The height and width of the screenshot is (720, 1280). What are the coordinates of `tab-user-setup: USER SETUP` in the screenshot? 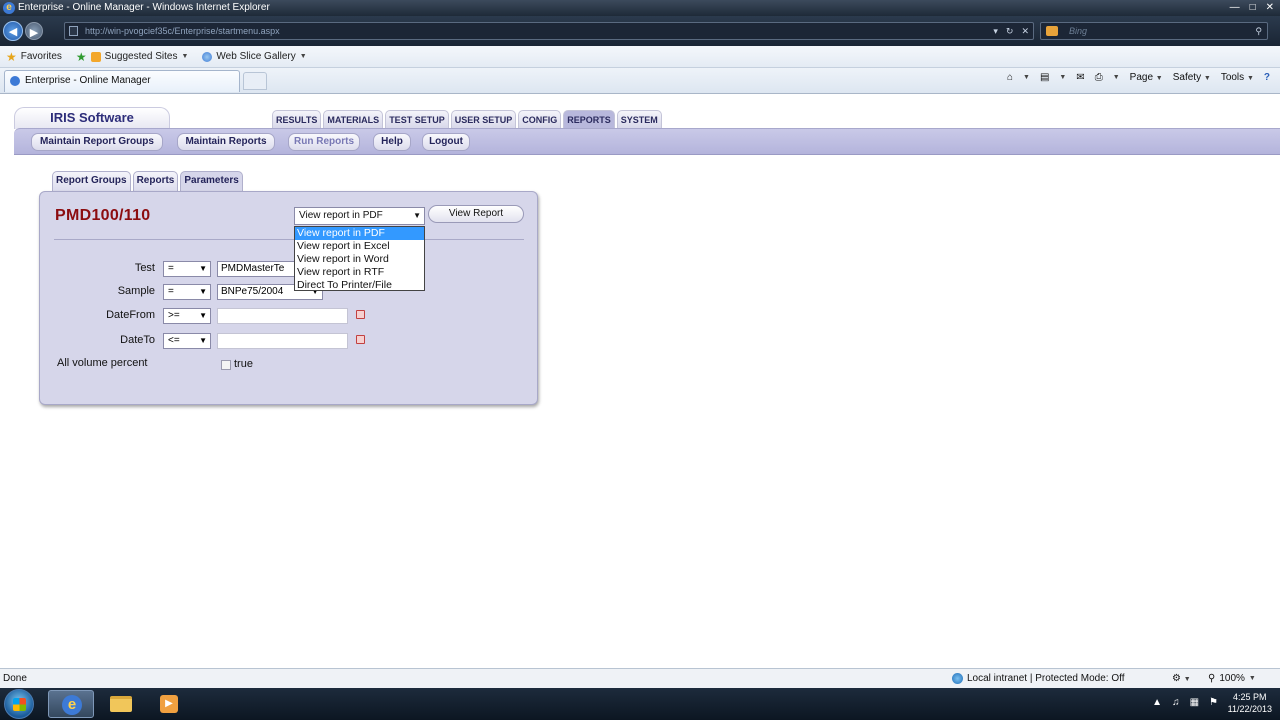 It's located at (483, 119).